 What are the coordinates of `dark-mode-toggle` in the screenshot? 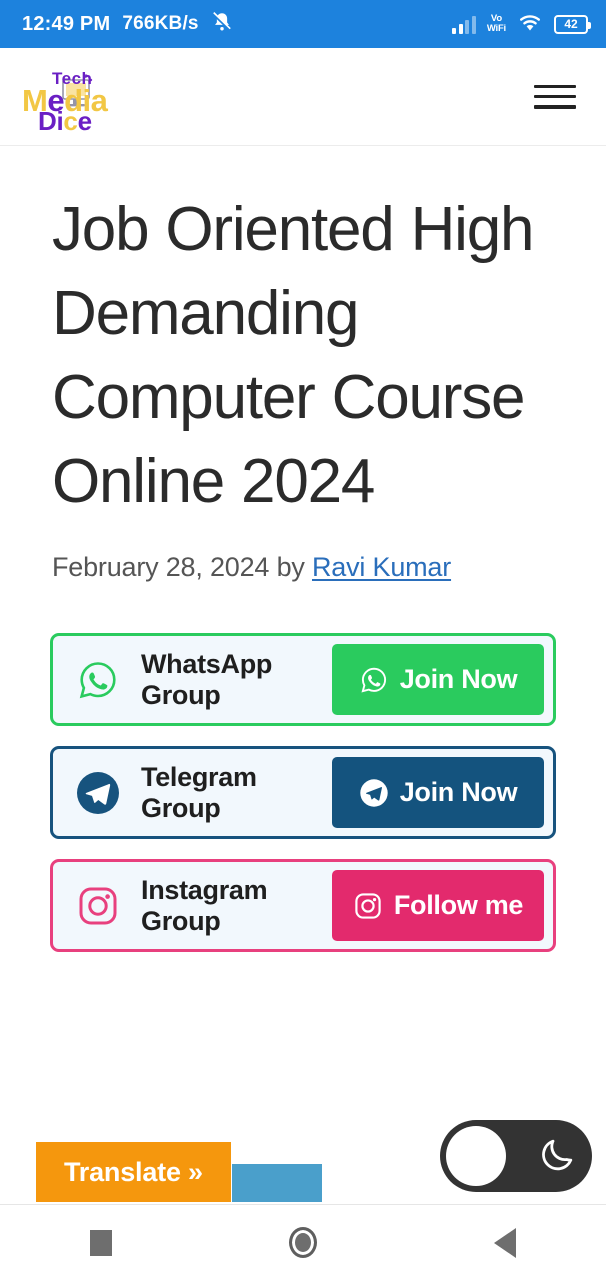 It's located at (516, 1156).